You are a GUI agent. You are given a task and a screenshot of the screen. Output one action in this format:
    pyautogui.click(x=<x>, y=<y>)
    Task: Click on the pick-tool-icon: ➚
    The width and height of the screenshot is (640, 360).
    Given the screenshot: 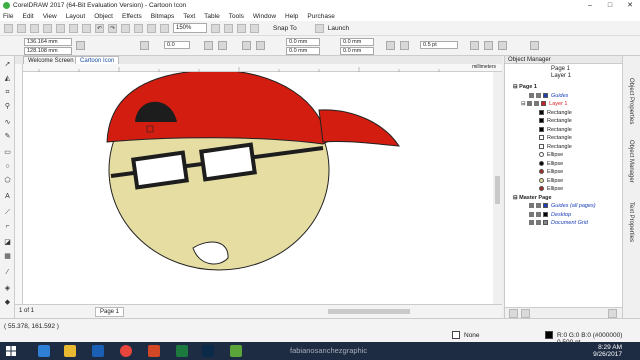 What is the action you would take?
    pyautogui.click(x=7, y=64)
    